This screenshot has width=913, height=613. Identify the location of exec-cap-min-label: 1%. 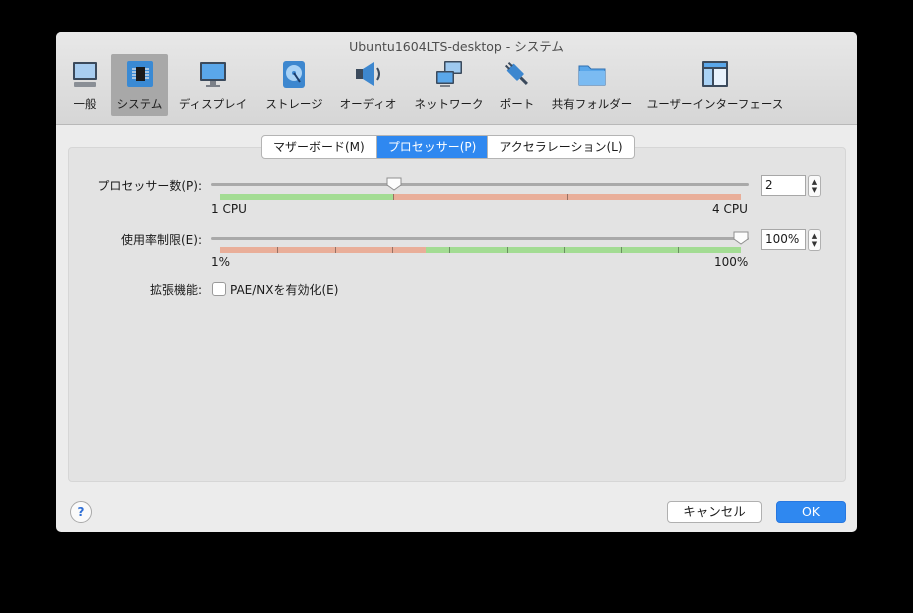
(221, 262).